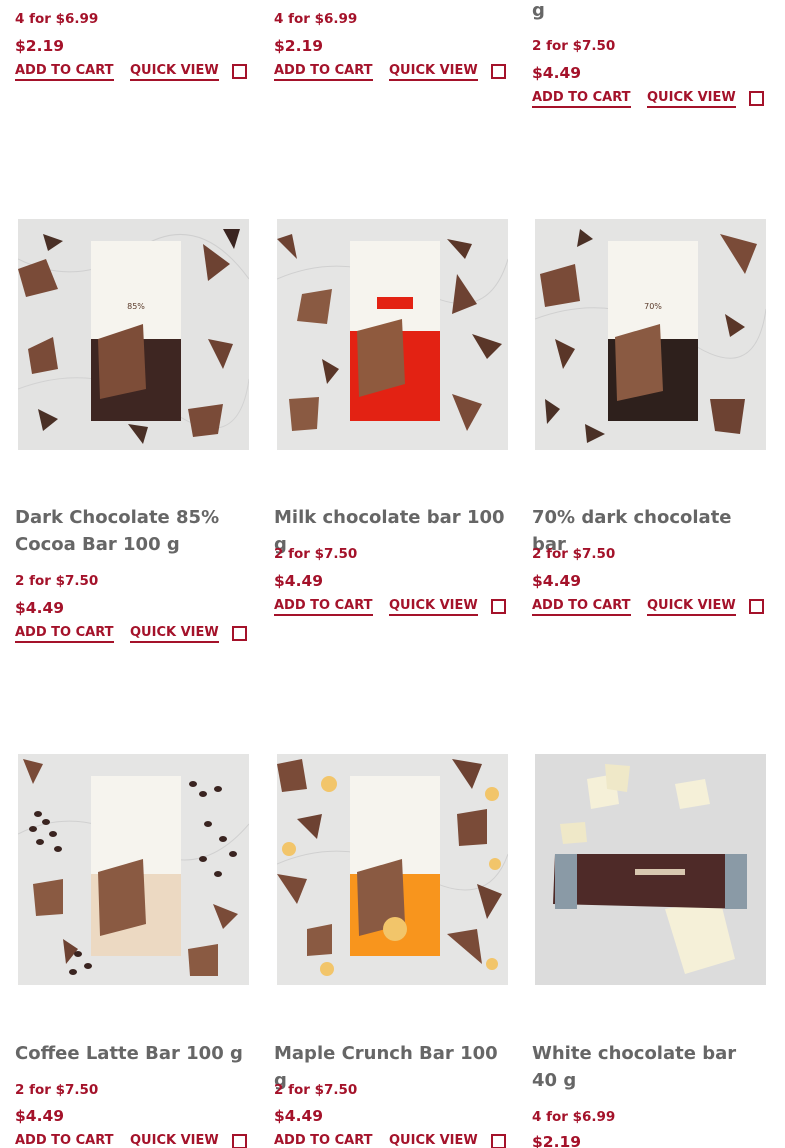  Describe the element at coordinates (132, 1053) in the screenshot. I see `product-name: Coffee Latte Bar 100 g` at that location.